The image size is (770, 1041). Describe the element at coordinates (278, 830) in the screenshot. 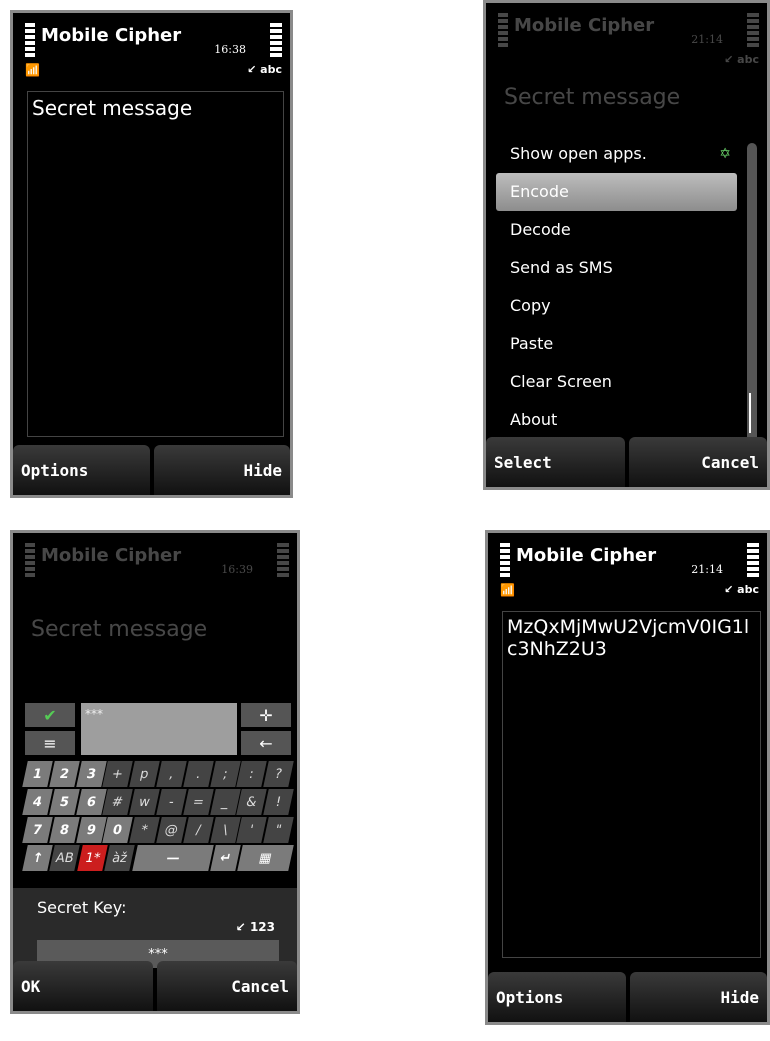

I see `key: "` at that location.